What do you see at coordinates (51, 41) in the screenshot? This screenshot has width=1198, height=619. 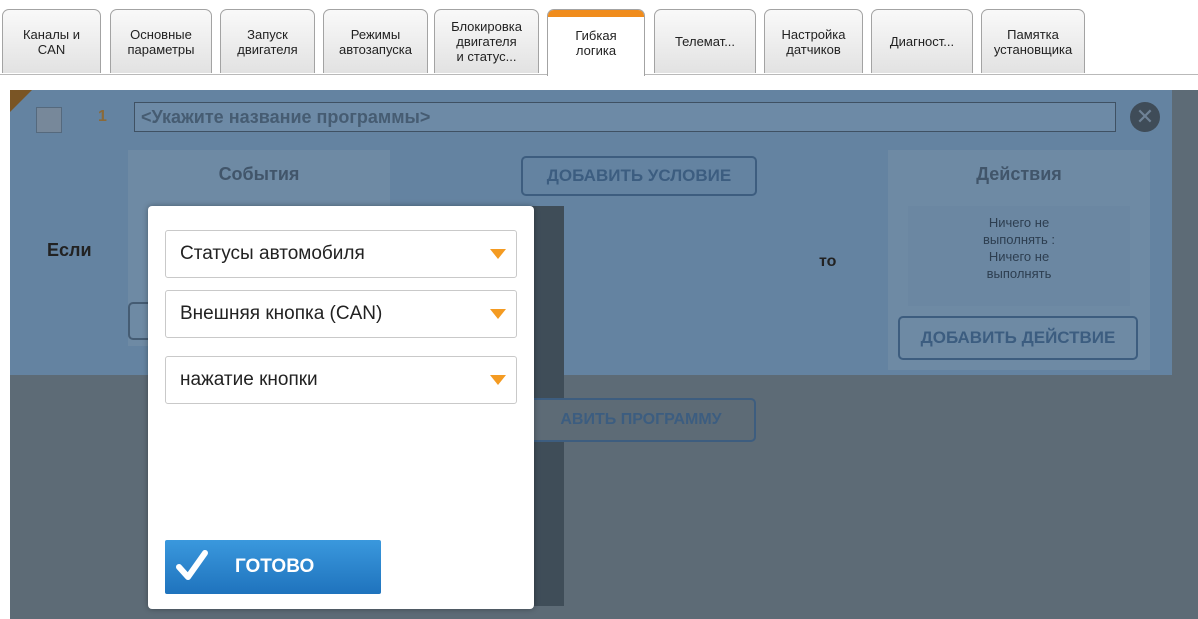 I see `tab-channels-can: Каналы и CAN` at bounding box center [51, 41].